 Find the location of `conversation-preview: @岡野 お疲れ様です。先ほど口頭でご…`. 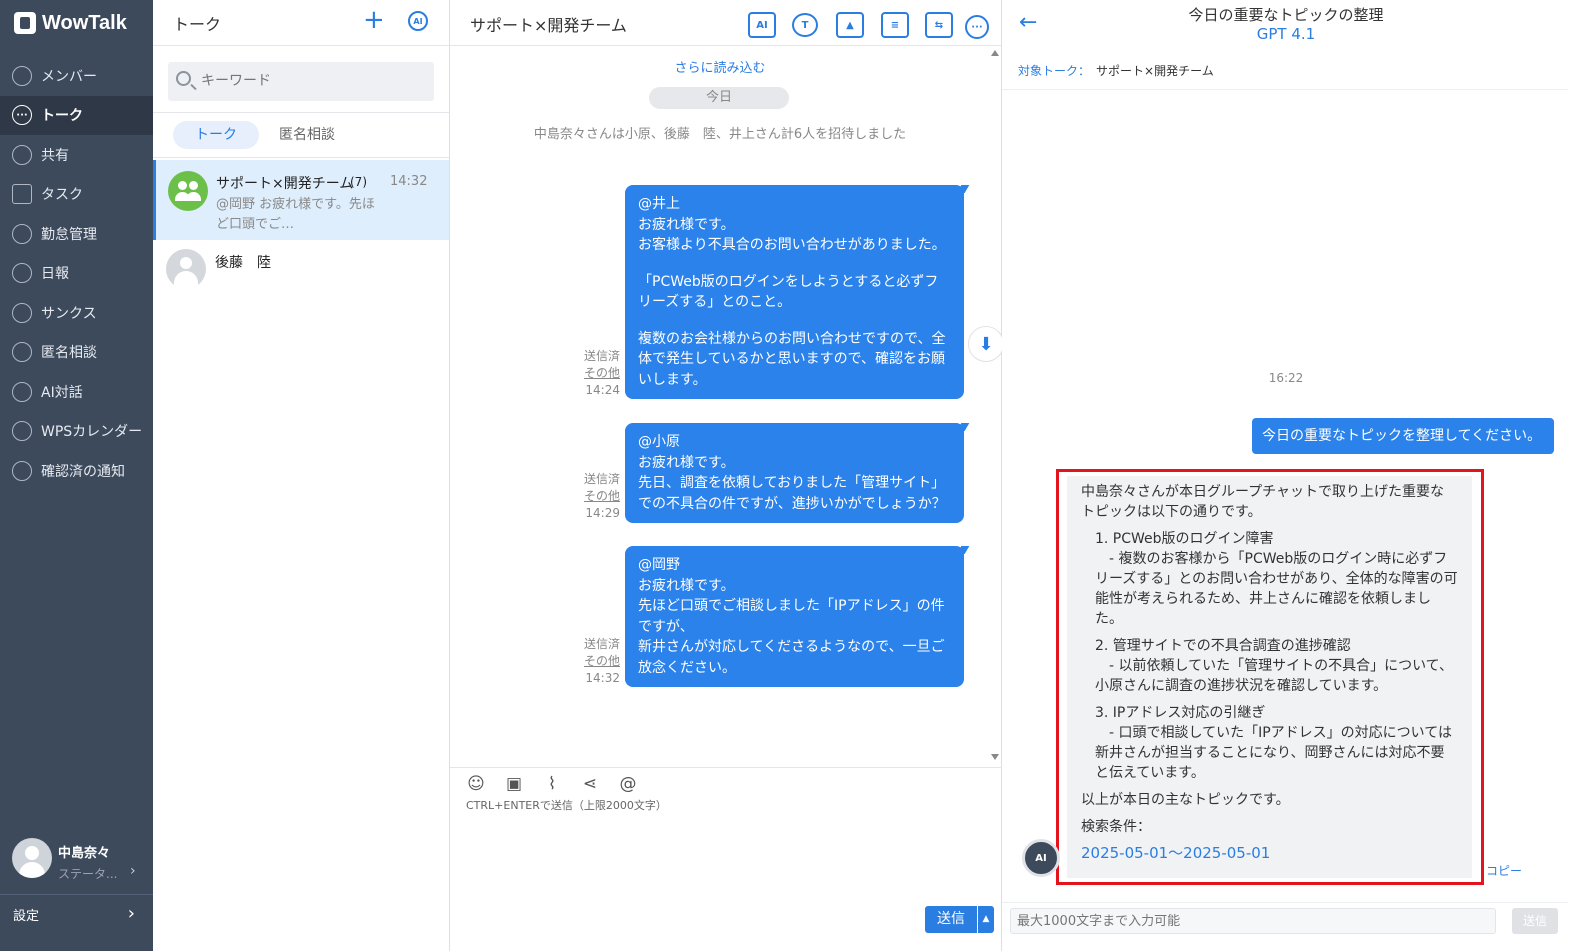

conversation-preview: @岡野 お疲れ様です。先ほど口頭でご… is located at coordinates (295, 214).